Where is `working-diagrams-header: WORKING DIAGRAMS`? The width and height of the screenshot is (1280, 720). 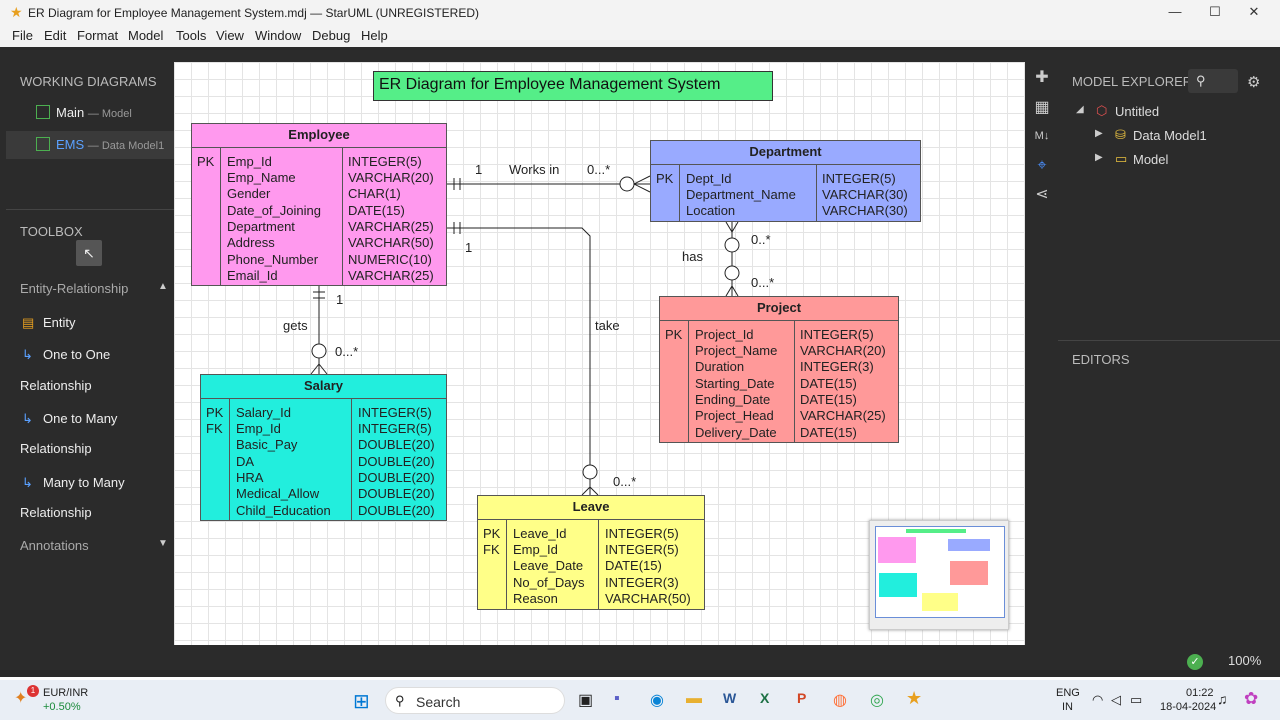 working-diagrams-header: WORKING DIAGRAMS is located at coordinates (88, 81).